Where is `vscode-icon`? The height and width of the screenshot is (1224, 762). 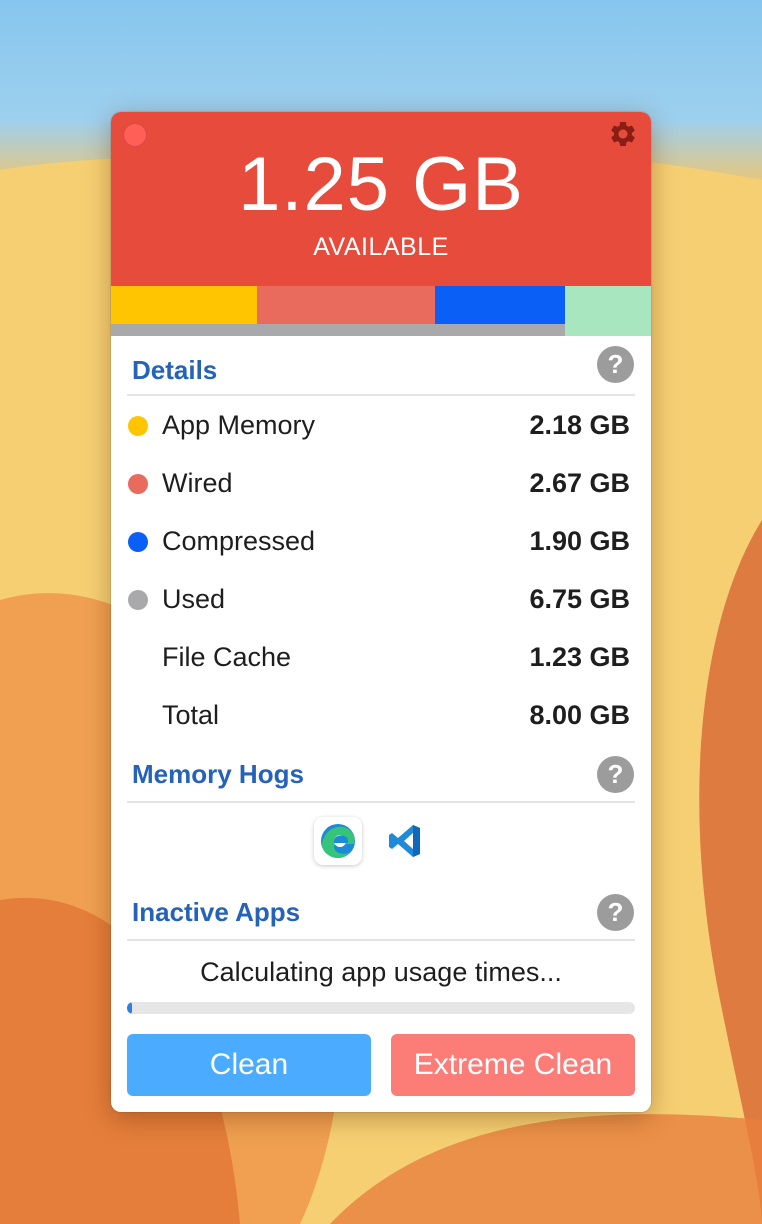
vscode-icon is located at coordinates (406, 841).